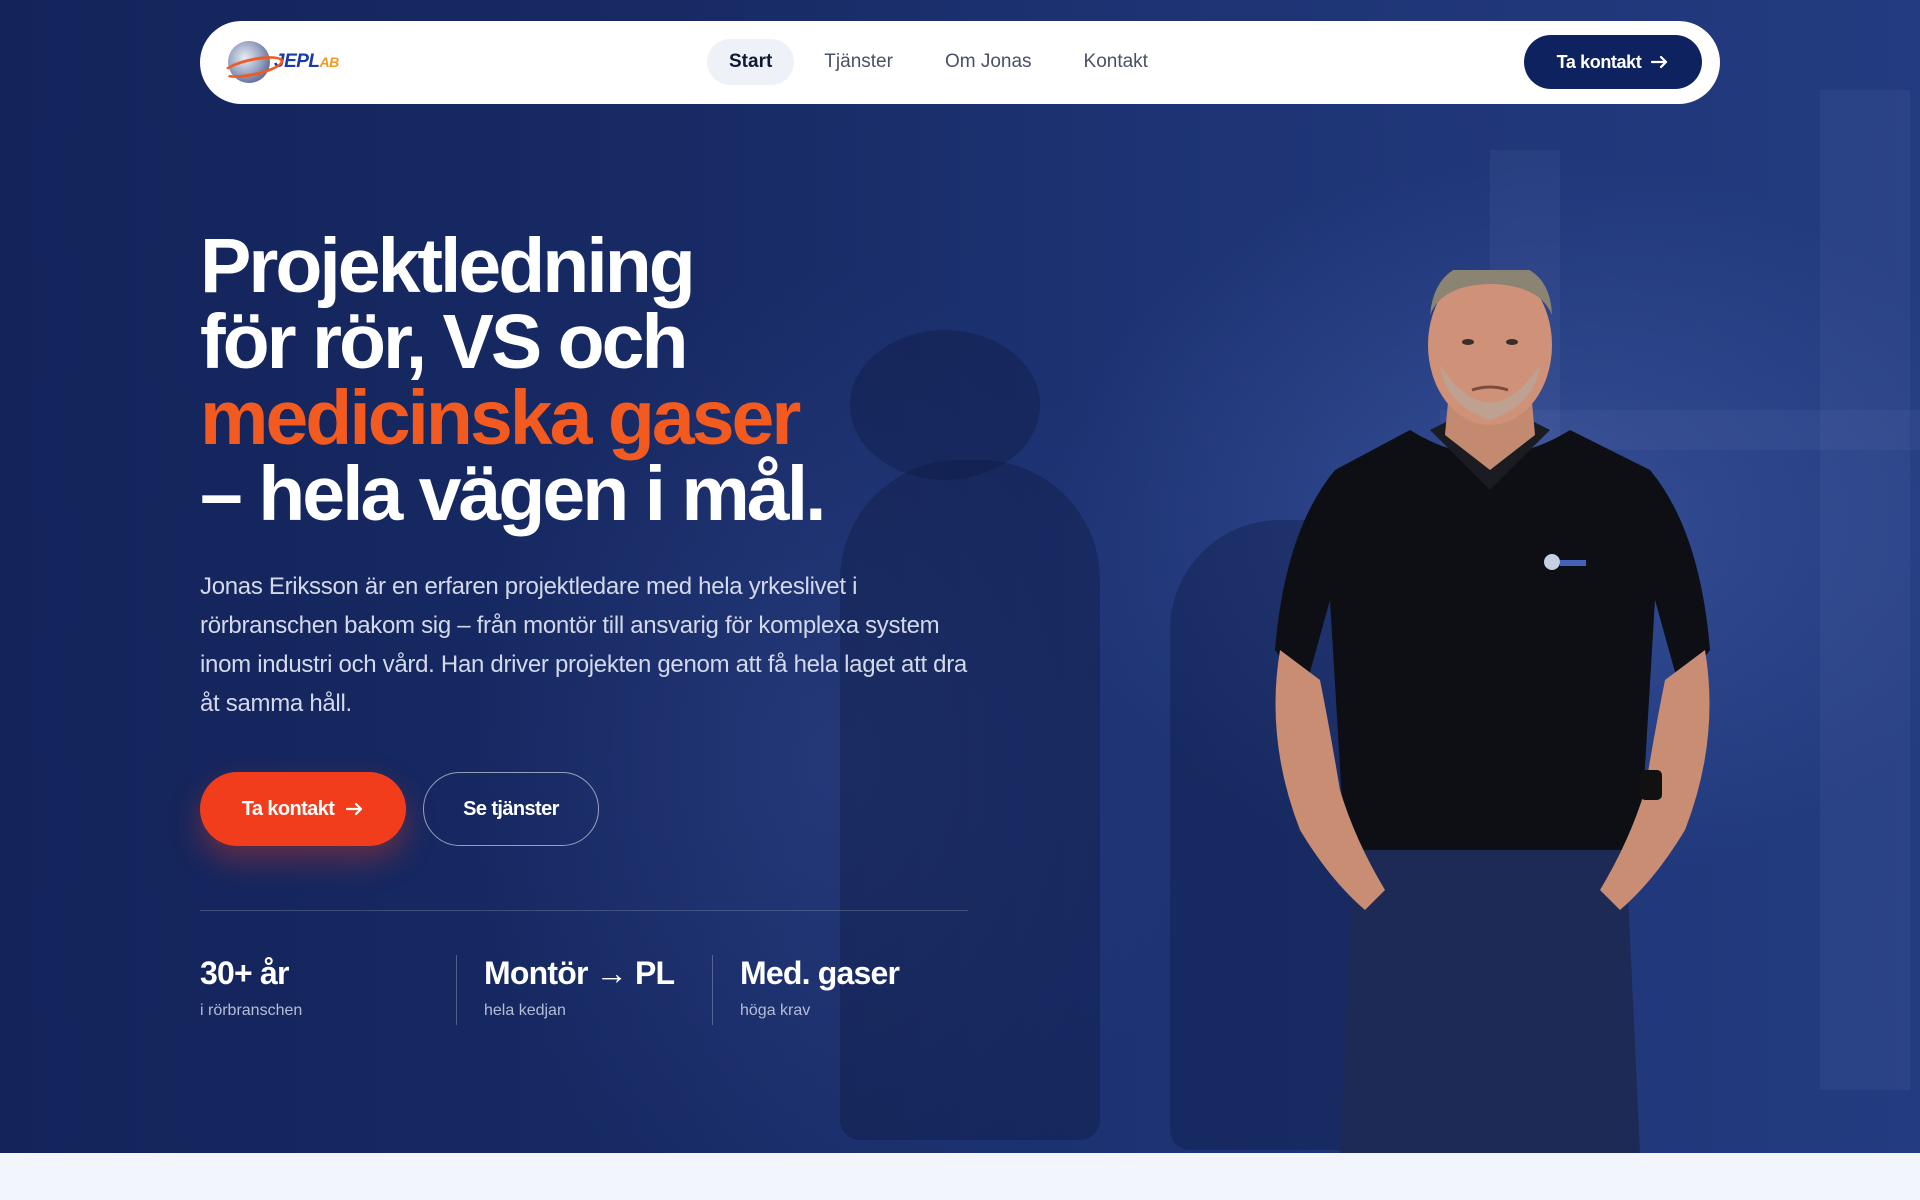  I want to click on globe-logo-icon, so click(249, 62).